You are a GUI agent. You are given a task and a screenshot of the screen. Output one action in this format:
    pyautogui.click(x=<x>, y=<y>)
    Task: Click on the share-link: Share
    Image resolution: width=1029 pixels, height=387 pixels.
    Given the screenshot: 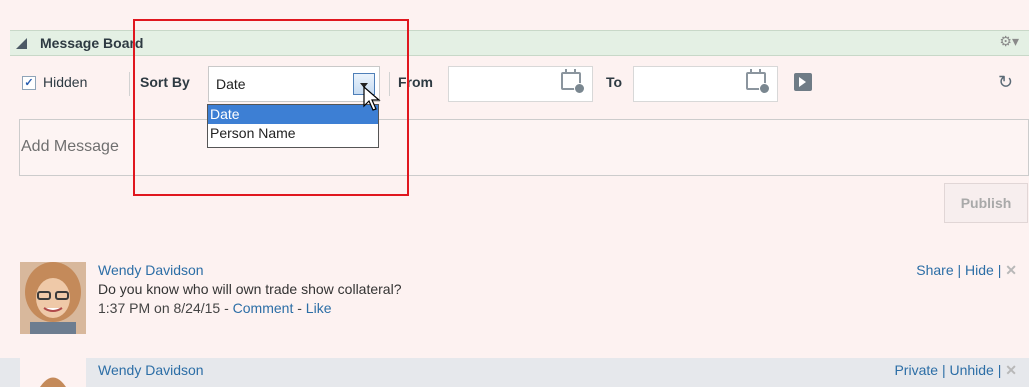 What is the action you would take?
    pyautogui.click(x=934, y=270)
    